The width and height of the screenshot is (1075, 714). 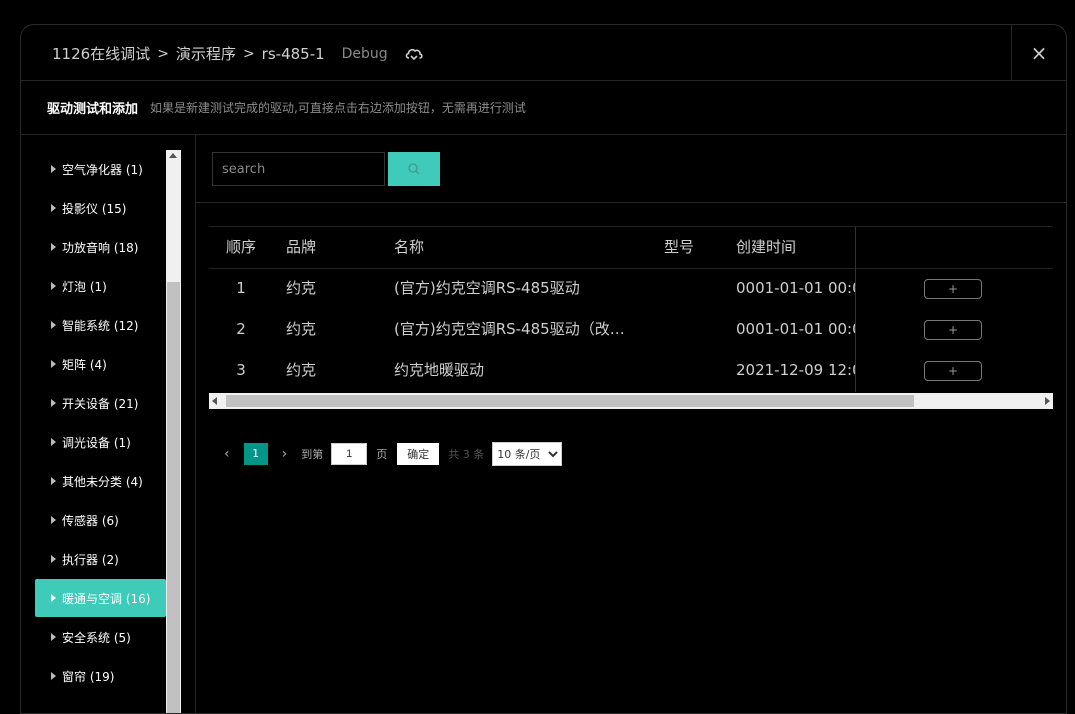 I want to click on cloud-sync-icon, so click(x=414, y=54).